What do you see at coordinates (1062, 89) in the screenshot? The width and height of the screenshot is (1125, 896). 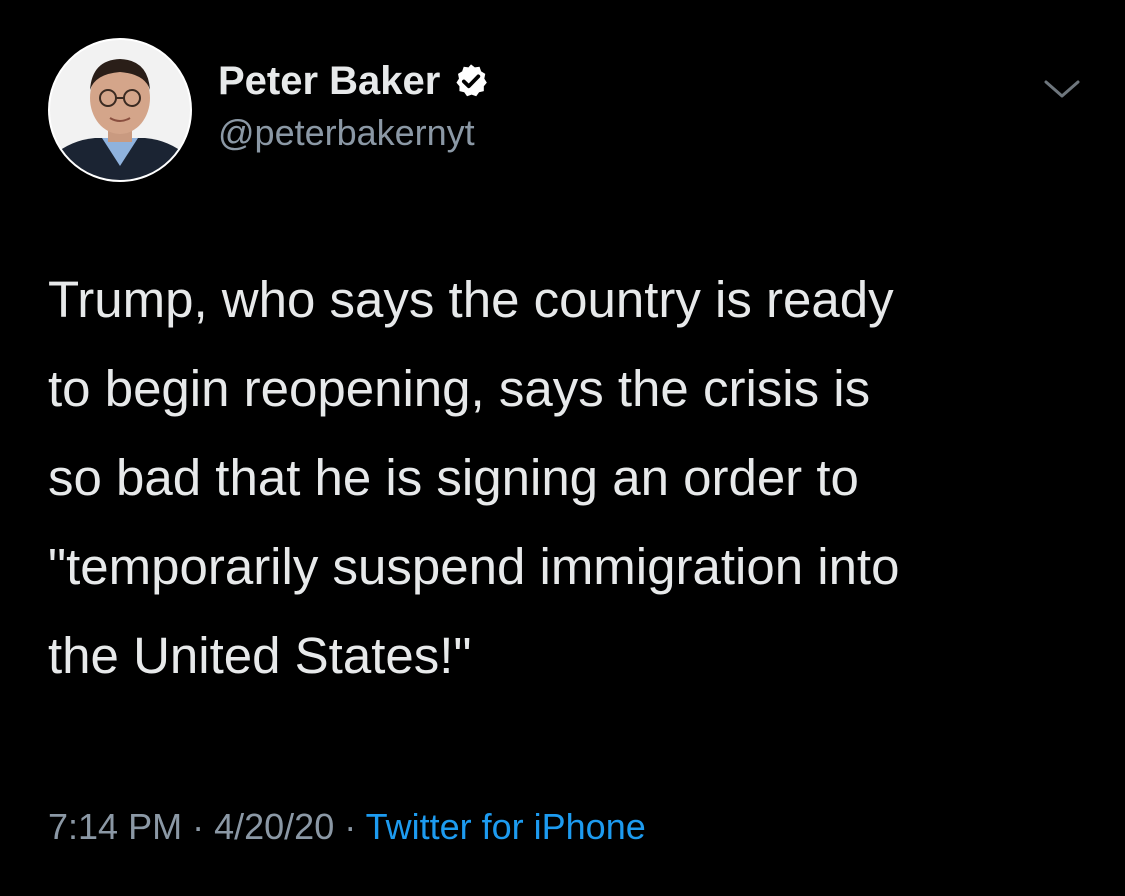 I see `chevron-down-icon` at bounding box center [1062, 89].